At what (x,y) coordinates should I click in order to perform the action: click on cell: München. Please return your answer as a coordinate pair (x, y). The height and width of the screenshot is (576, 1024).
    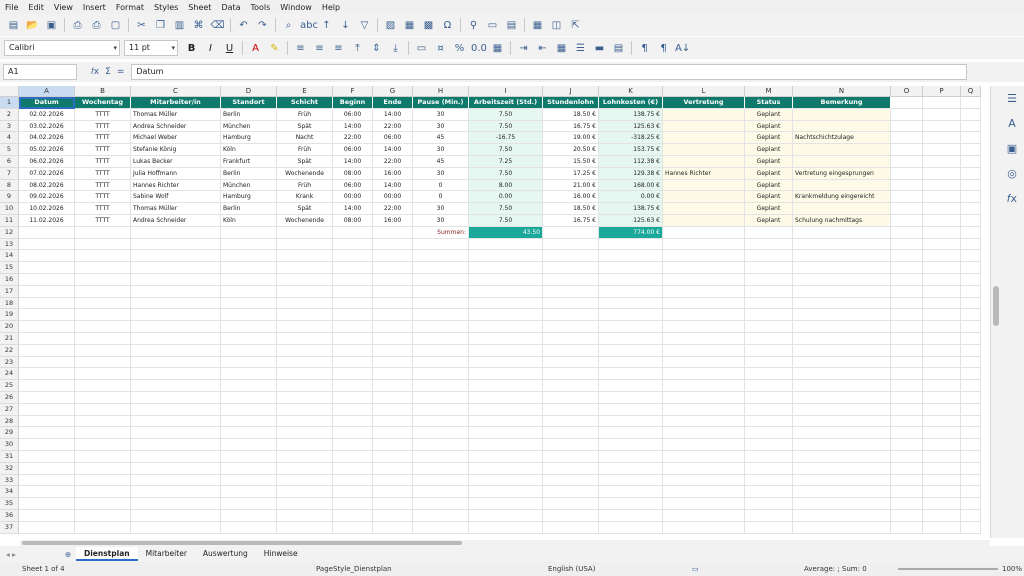
    Looking at the image, I should click on (249, 185).